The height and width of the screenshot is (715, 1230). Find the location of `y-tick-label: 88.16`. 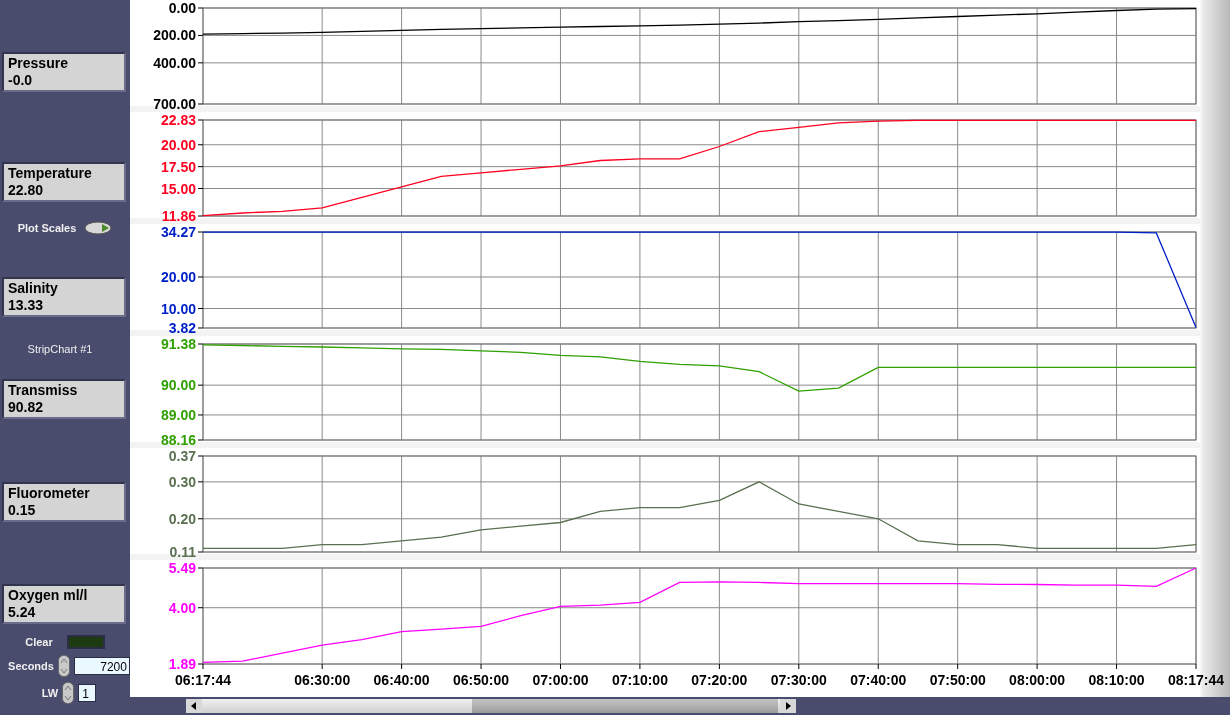

y-tick-label: 88.16 is located at coordinates (178, 440).